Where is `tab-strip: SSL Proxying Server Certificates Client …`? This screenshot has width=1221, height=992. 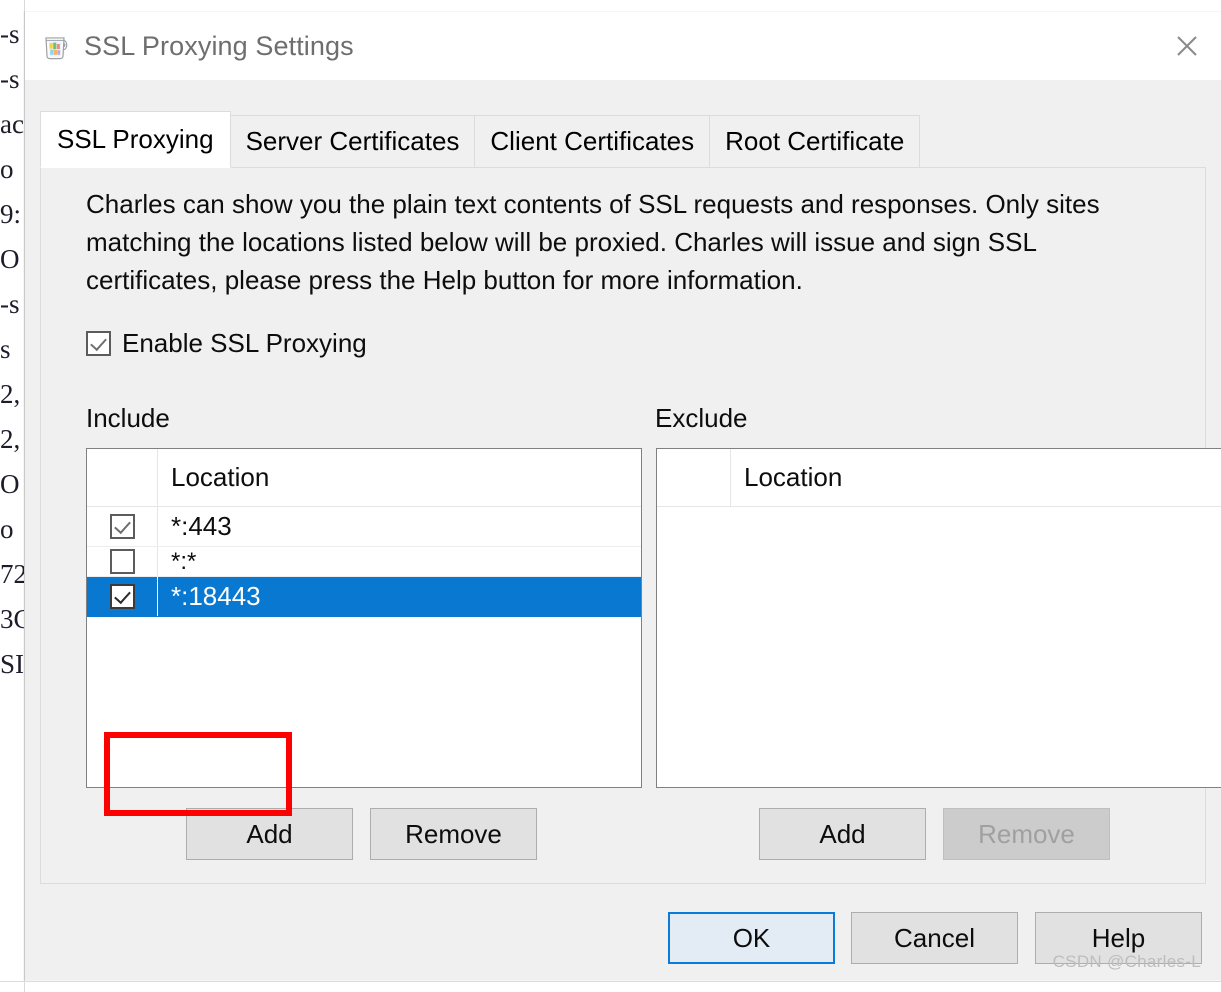
tab-strip: SSL Proxying Server Certificates Client … is located at coordinates (480, 139).